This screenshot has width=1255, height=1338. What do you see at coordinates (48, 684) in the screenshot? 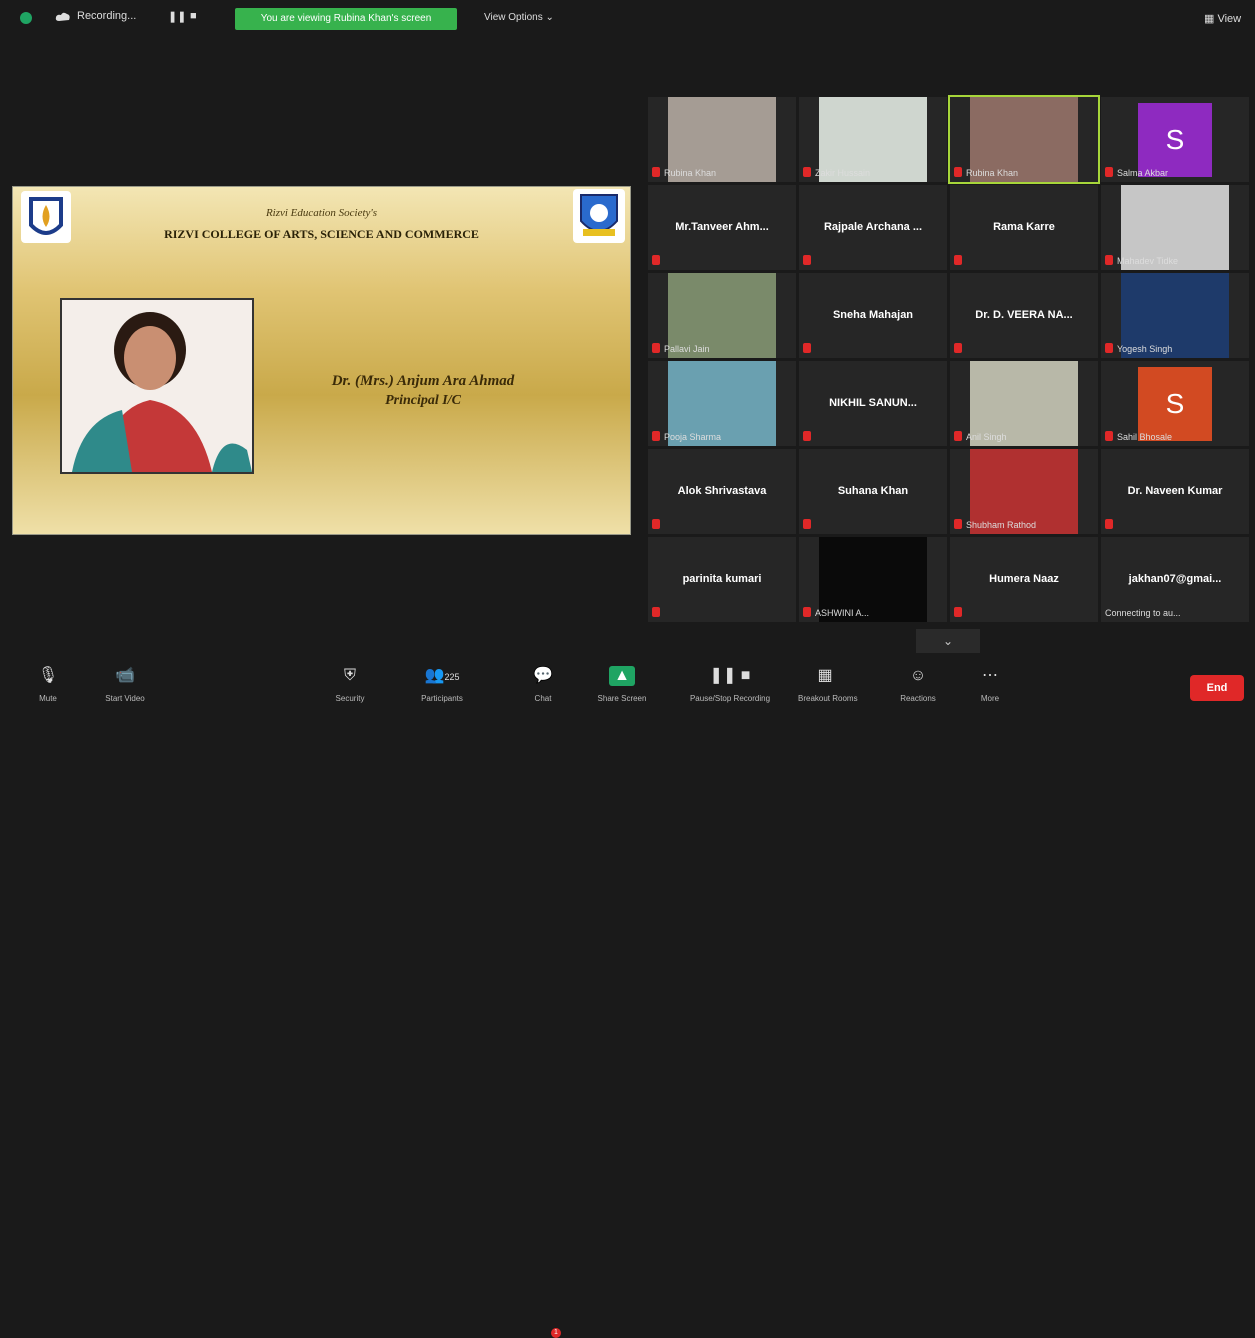
I see `mute-button: 🎙 Mute` at bounding box center [48, 684].